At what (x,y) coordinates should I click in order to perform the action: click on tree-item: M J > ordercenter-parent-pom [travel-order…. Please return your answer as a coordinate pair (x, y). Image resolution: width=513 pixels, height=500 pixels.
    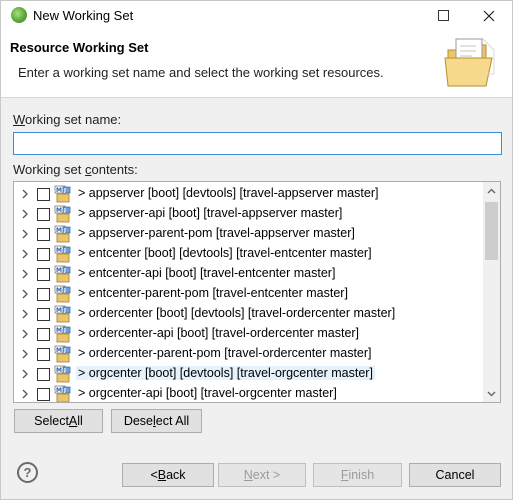
    Looking at the image, I should click on (249, 354).